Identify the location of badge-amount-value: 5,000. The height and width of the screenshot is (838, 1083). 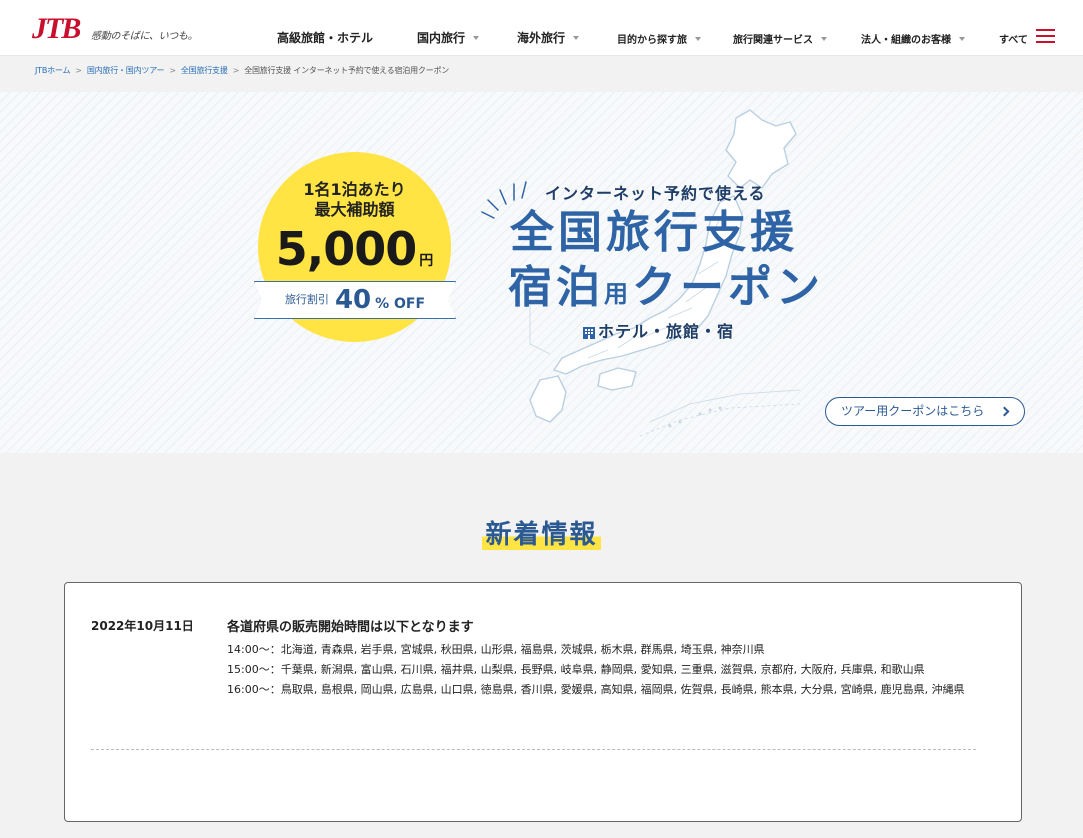
(346, 249).